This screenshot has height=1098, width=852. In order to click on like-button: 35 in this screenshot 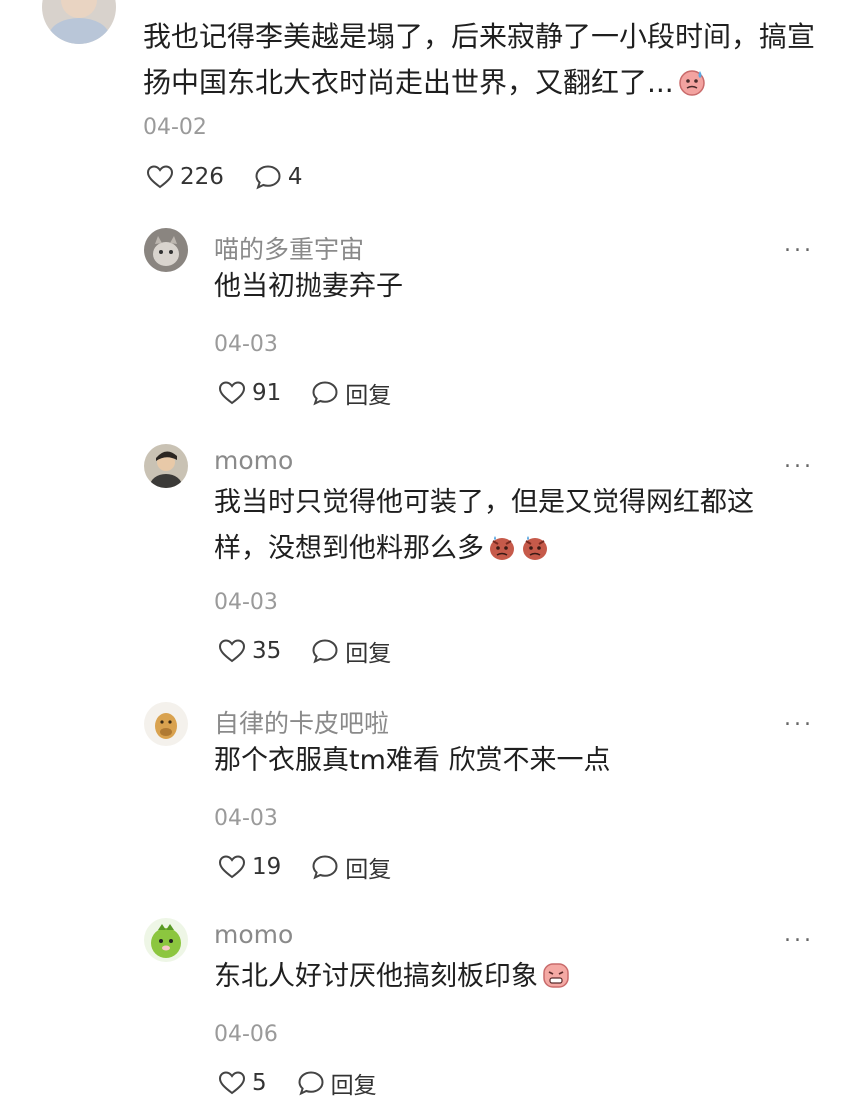, I will do `click(249, 651)`.